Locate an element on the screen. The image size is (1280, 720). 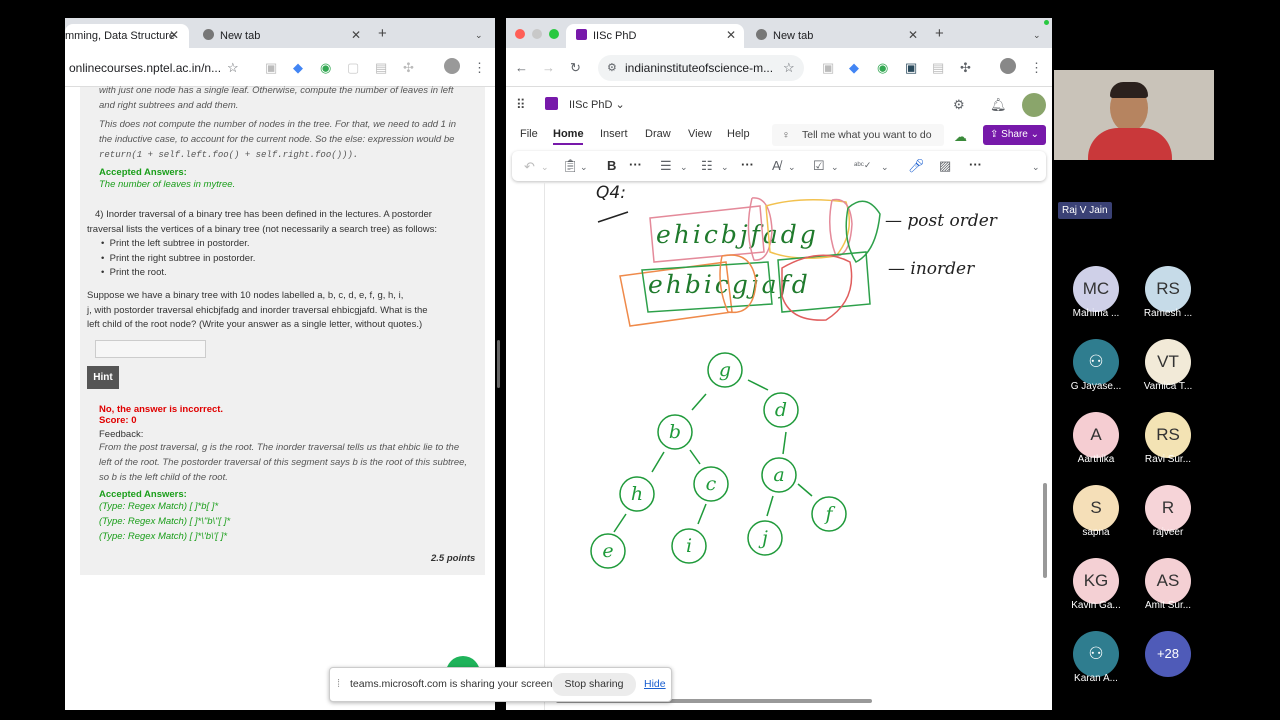
tree-node-label: g is located at coordinates (725, 370).